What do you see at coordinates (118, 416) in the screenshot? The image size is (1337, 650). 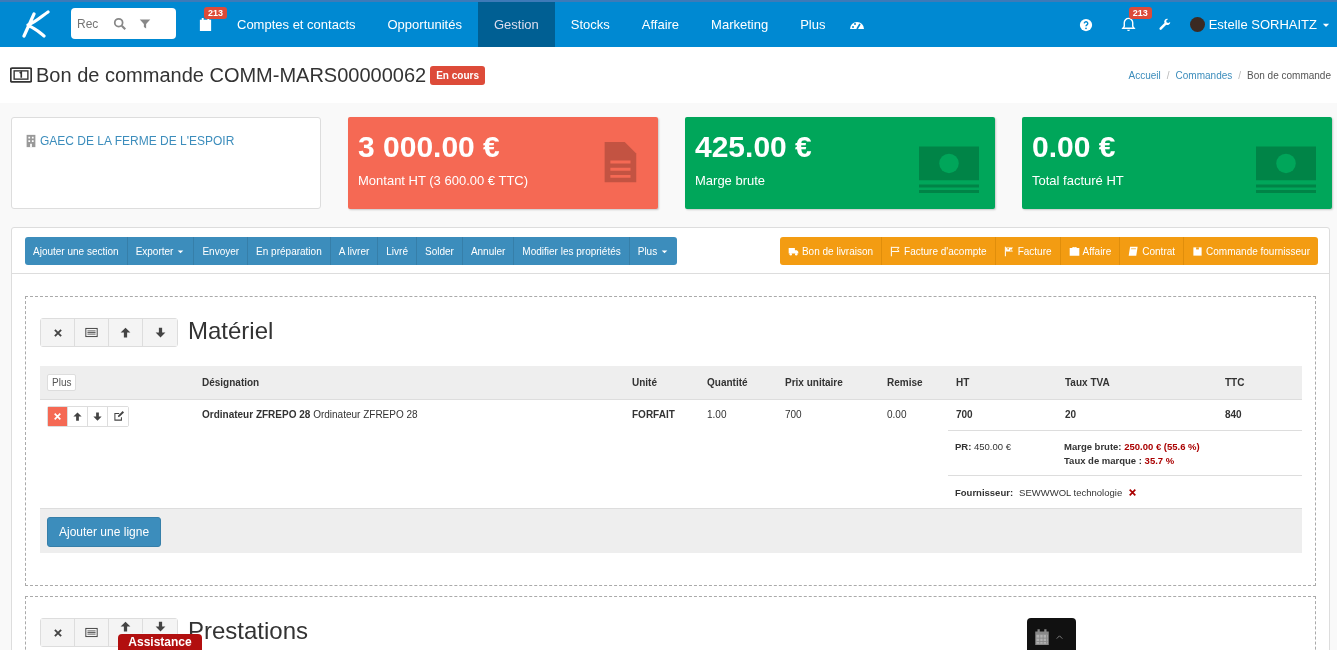 I see `edit-icon` at bounding box center [118, 416].